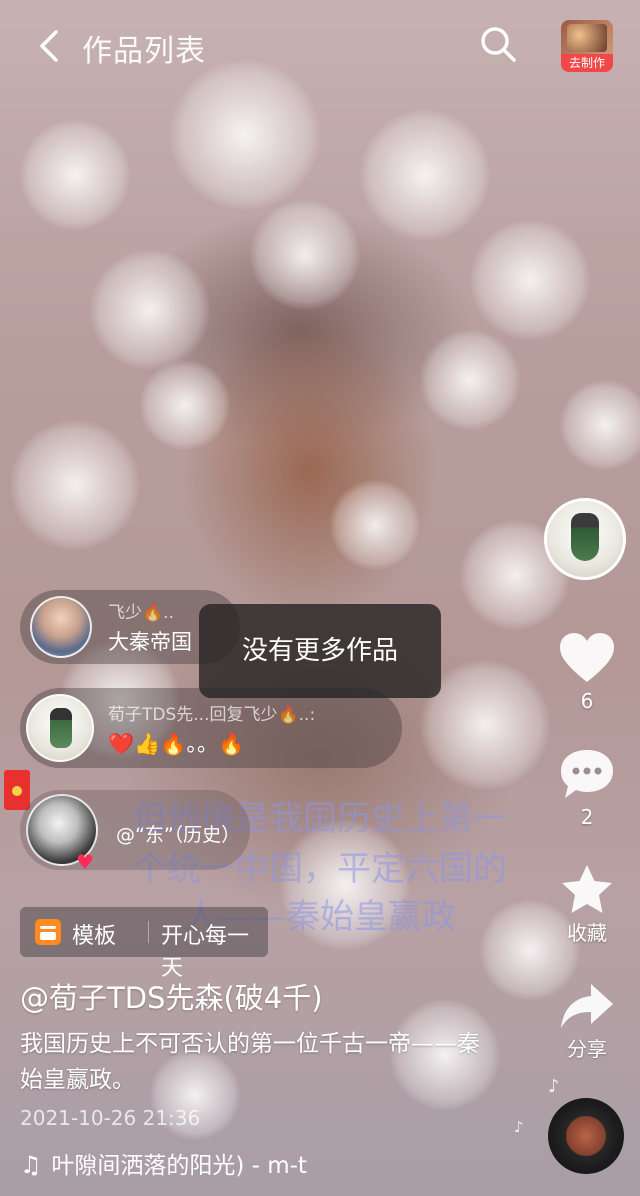  I want to click on comment-count: 2, so click(587, 817).